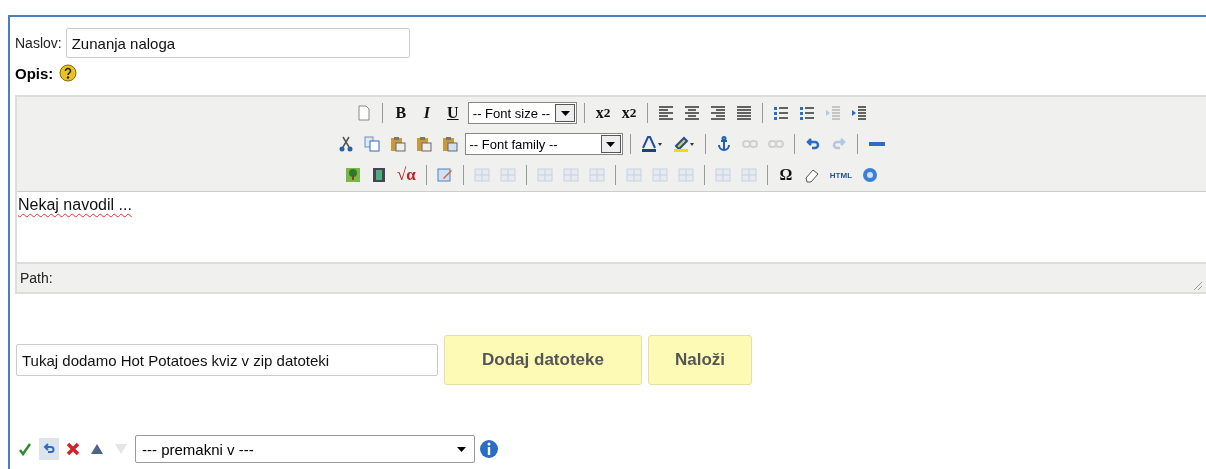 Image resolution: width=1206 pixels, height=469 pixels. What do you see at coordinates (400, 113) in the screenshot?
I see `format-button: B` at bounding box center [400, 113].